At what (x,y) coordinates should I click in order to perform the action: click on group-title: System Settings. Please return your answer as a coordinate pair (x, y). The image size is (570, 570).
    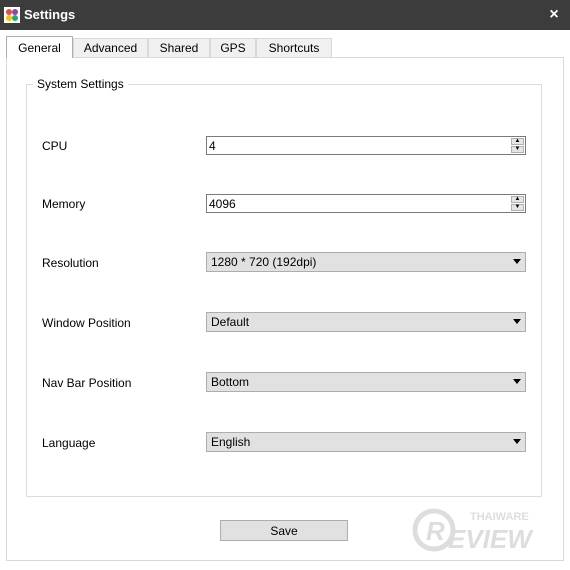
    Looking at the image, I should click on (80, 84).